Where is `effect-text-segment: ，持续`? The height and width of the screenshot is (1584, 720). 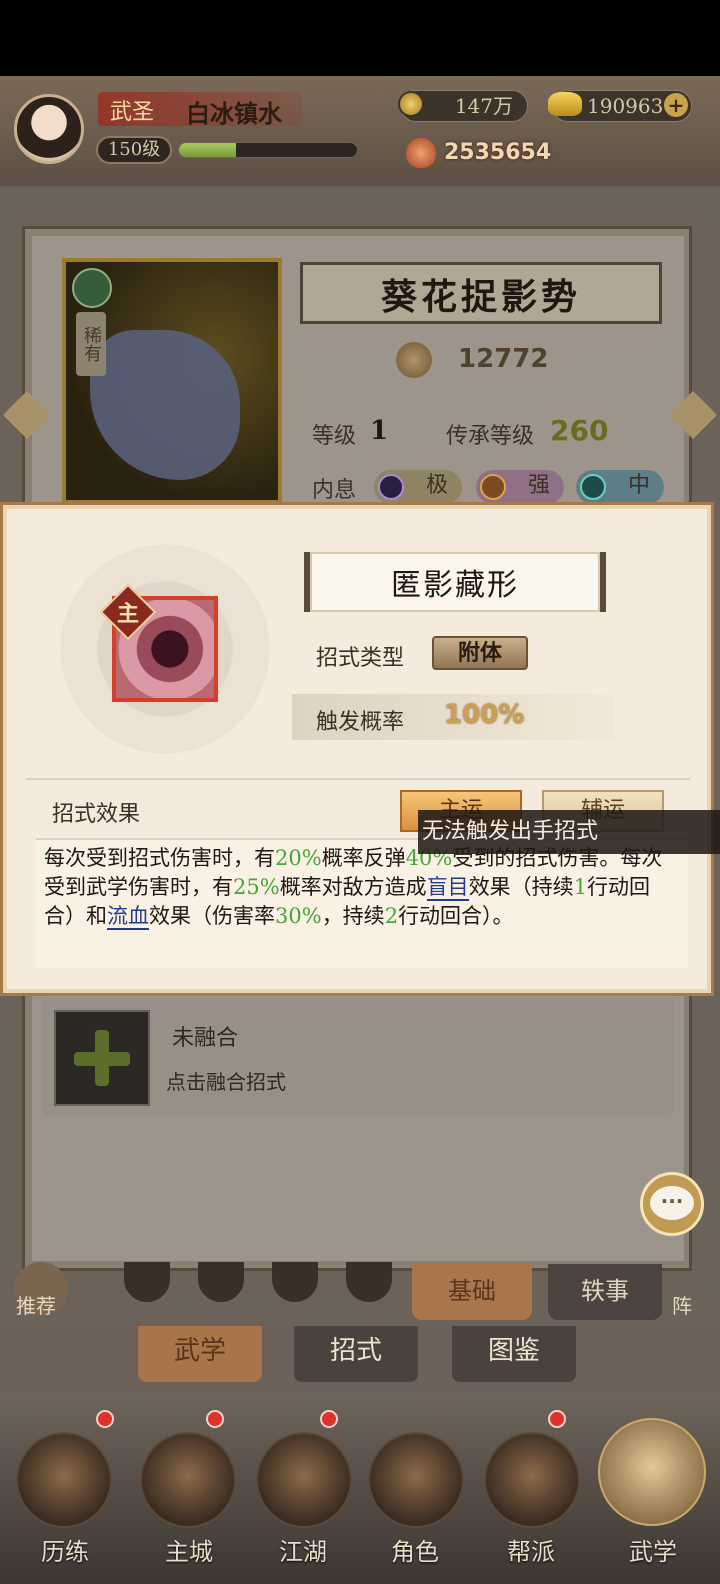
effect-text-segment: ，持续 is located at coordinates (353, 916).